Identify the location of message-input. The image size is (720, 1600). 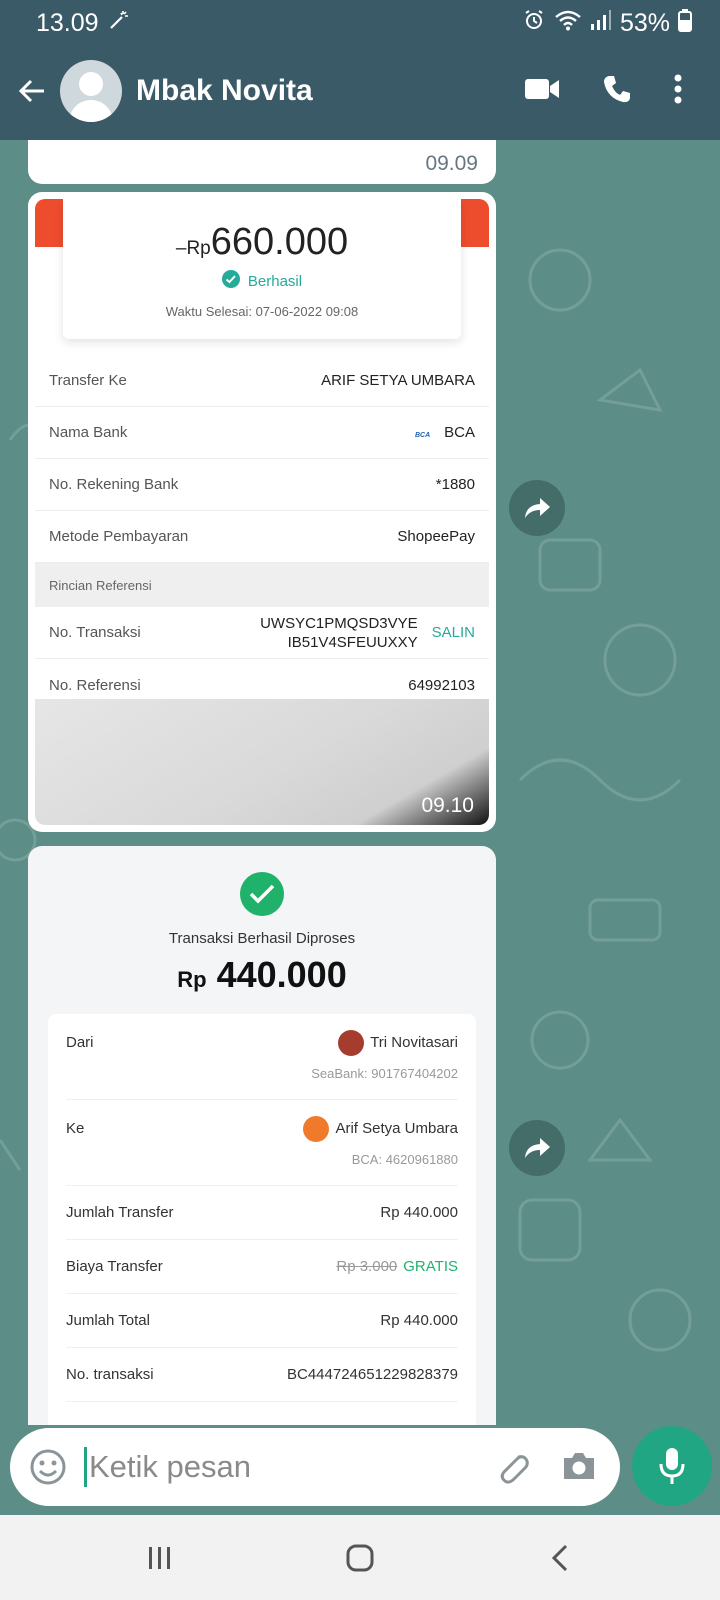
(269, 1467).